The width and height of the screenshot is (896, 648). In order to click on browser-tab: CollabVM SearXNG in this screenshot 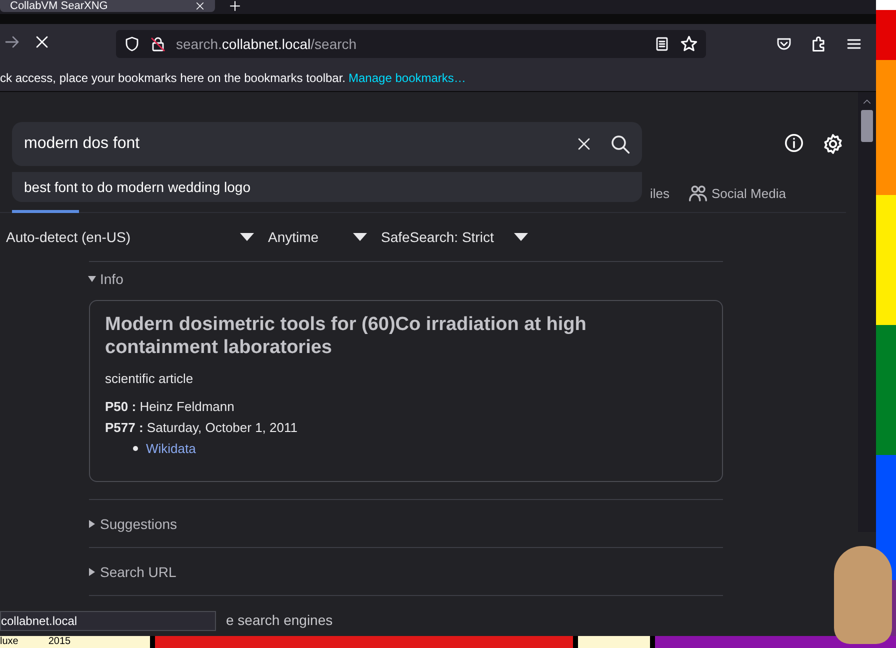, I will do `click(107, 6)`.